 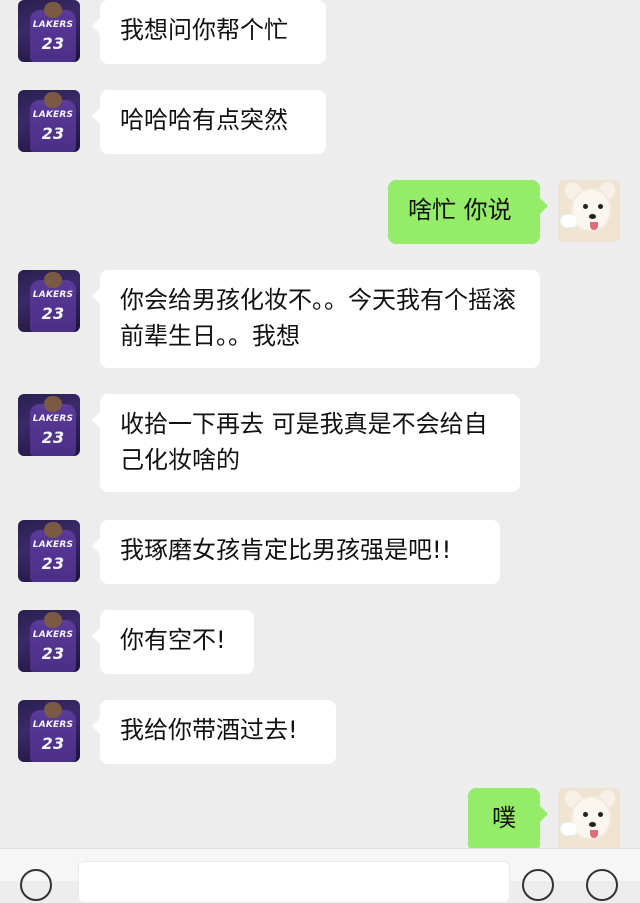 I want to click on message-row: LAKERS 23 我给你带酒过去!, so click(x=320, y=732).